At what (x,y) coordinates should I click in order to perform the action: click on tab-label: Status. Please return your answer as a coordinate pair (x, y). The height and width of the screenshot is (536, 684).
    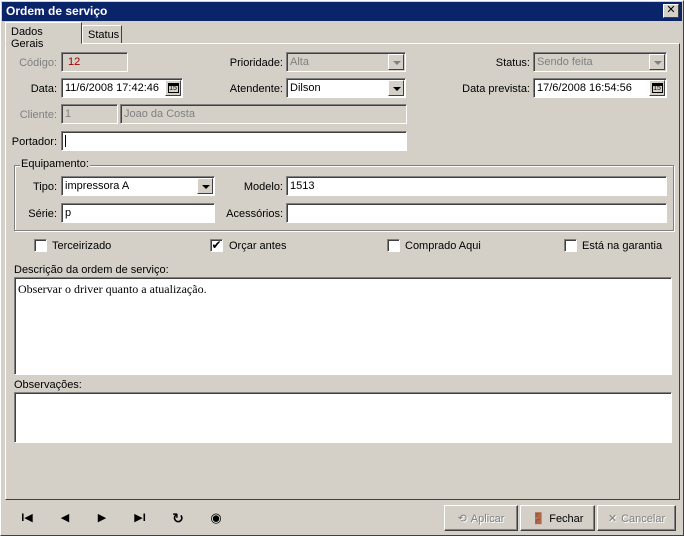
    Looking at the image, I should click on (104, 35).